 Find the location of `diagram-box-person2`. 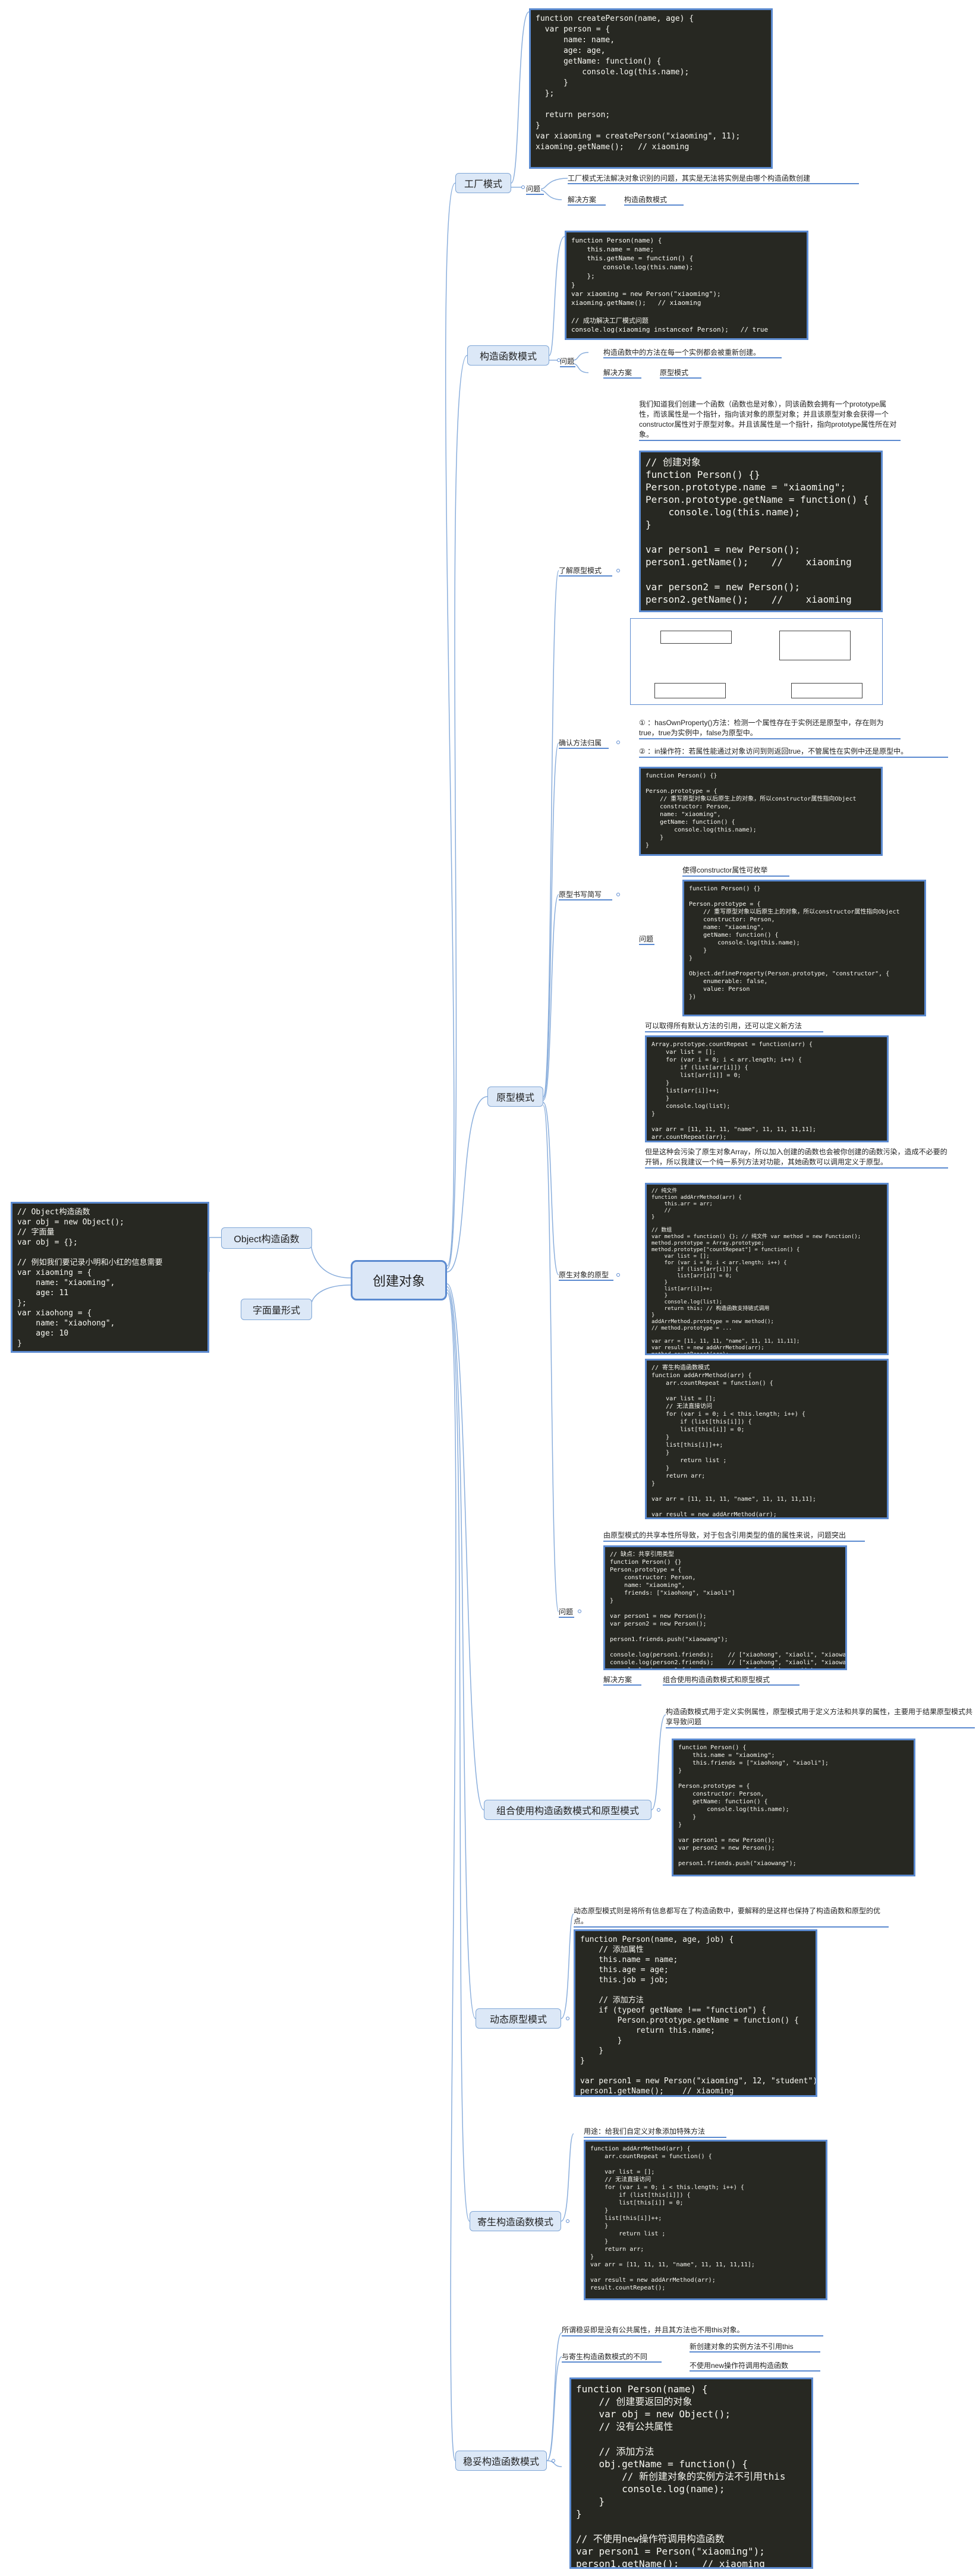

diagram-box-person2 is located at coordinates (826, 690).